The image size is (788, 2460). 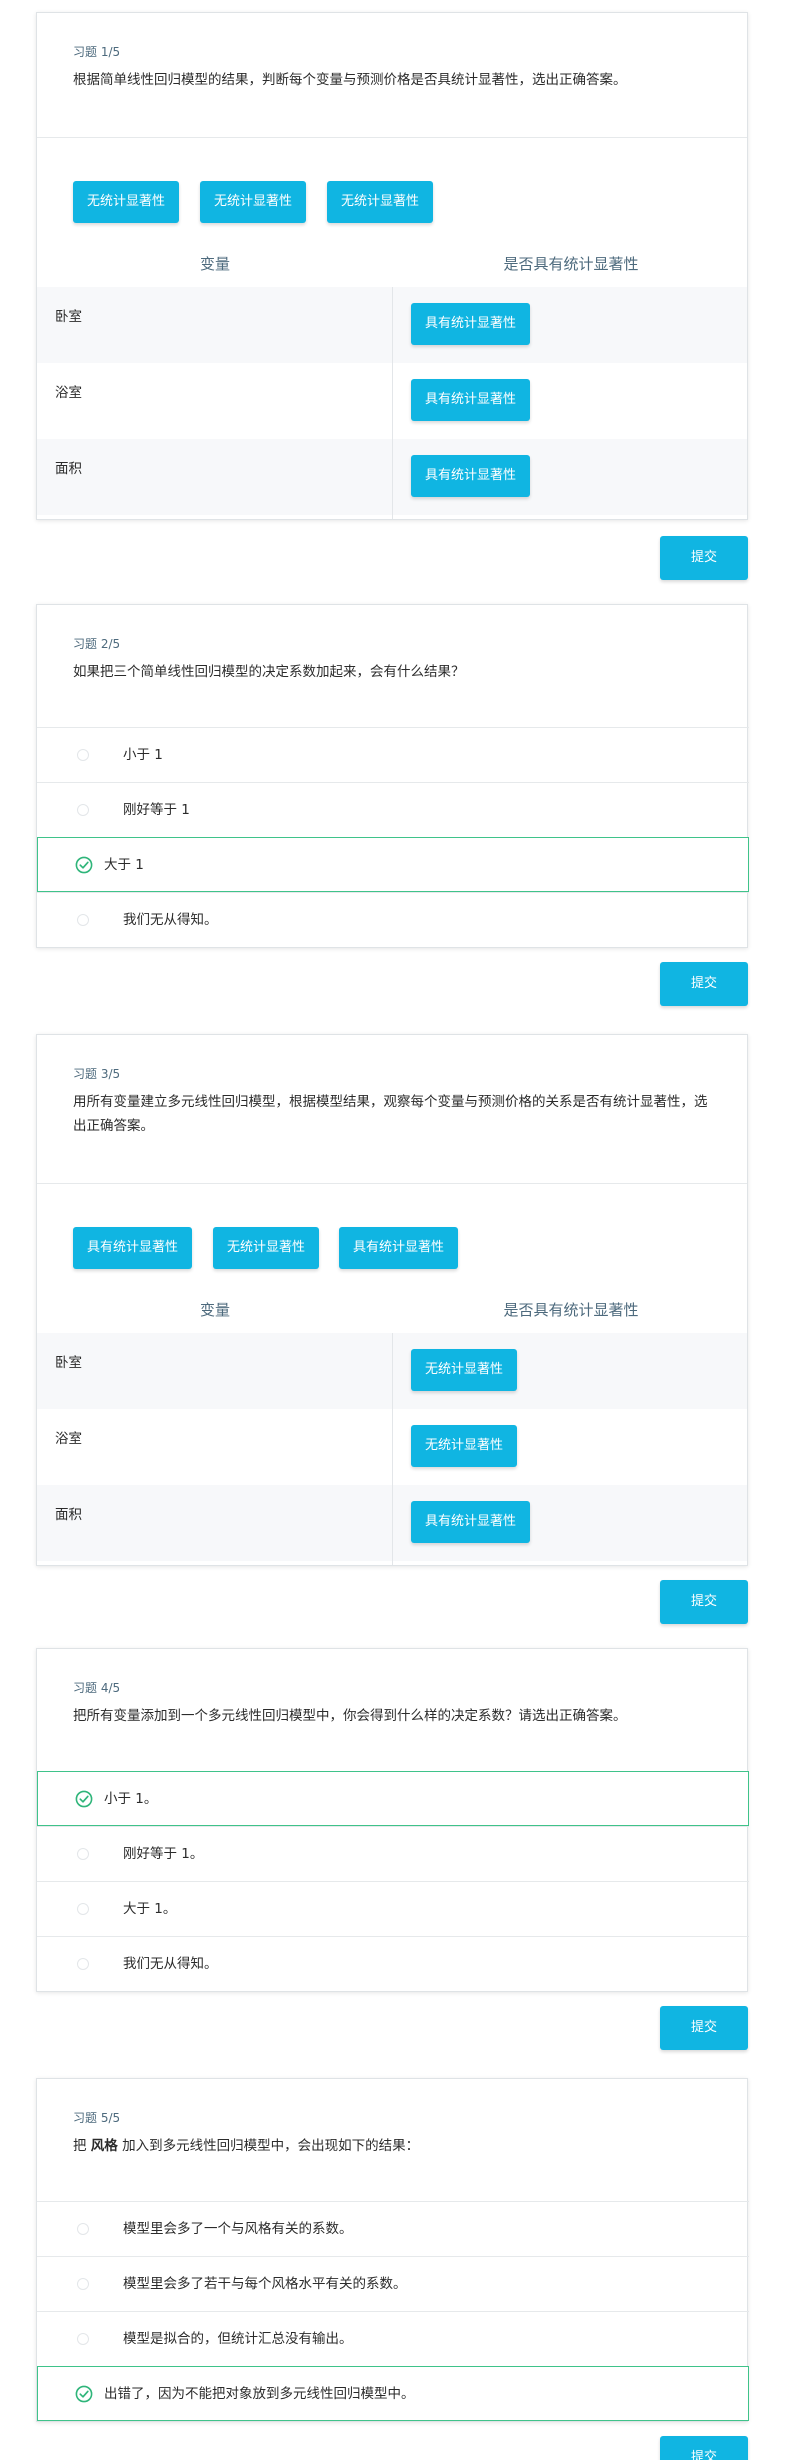 I want to click on quiz-5-question-prefix: 把, so click(x=82, y=2146).